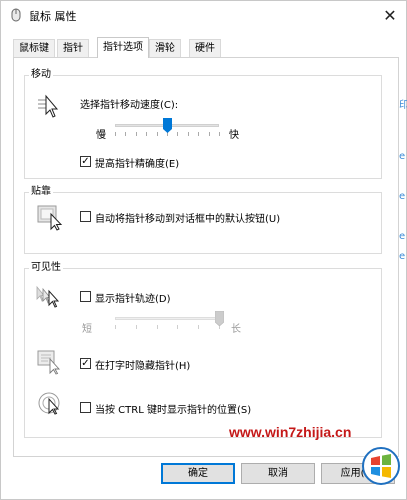 The image size is (407, 500). Describe the element at coordinates (403, 105) in the screenshot. I see `background-text: 印` at that location.